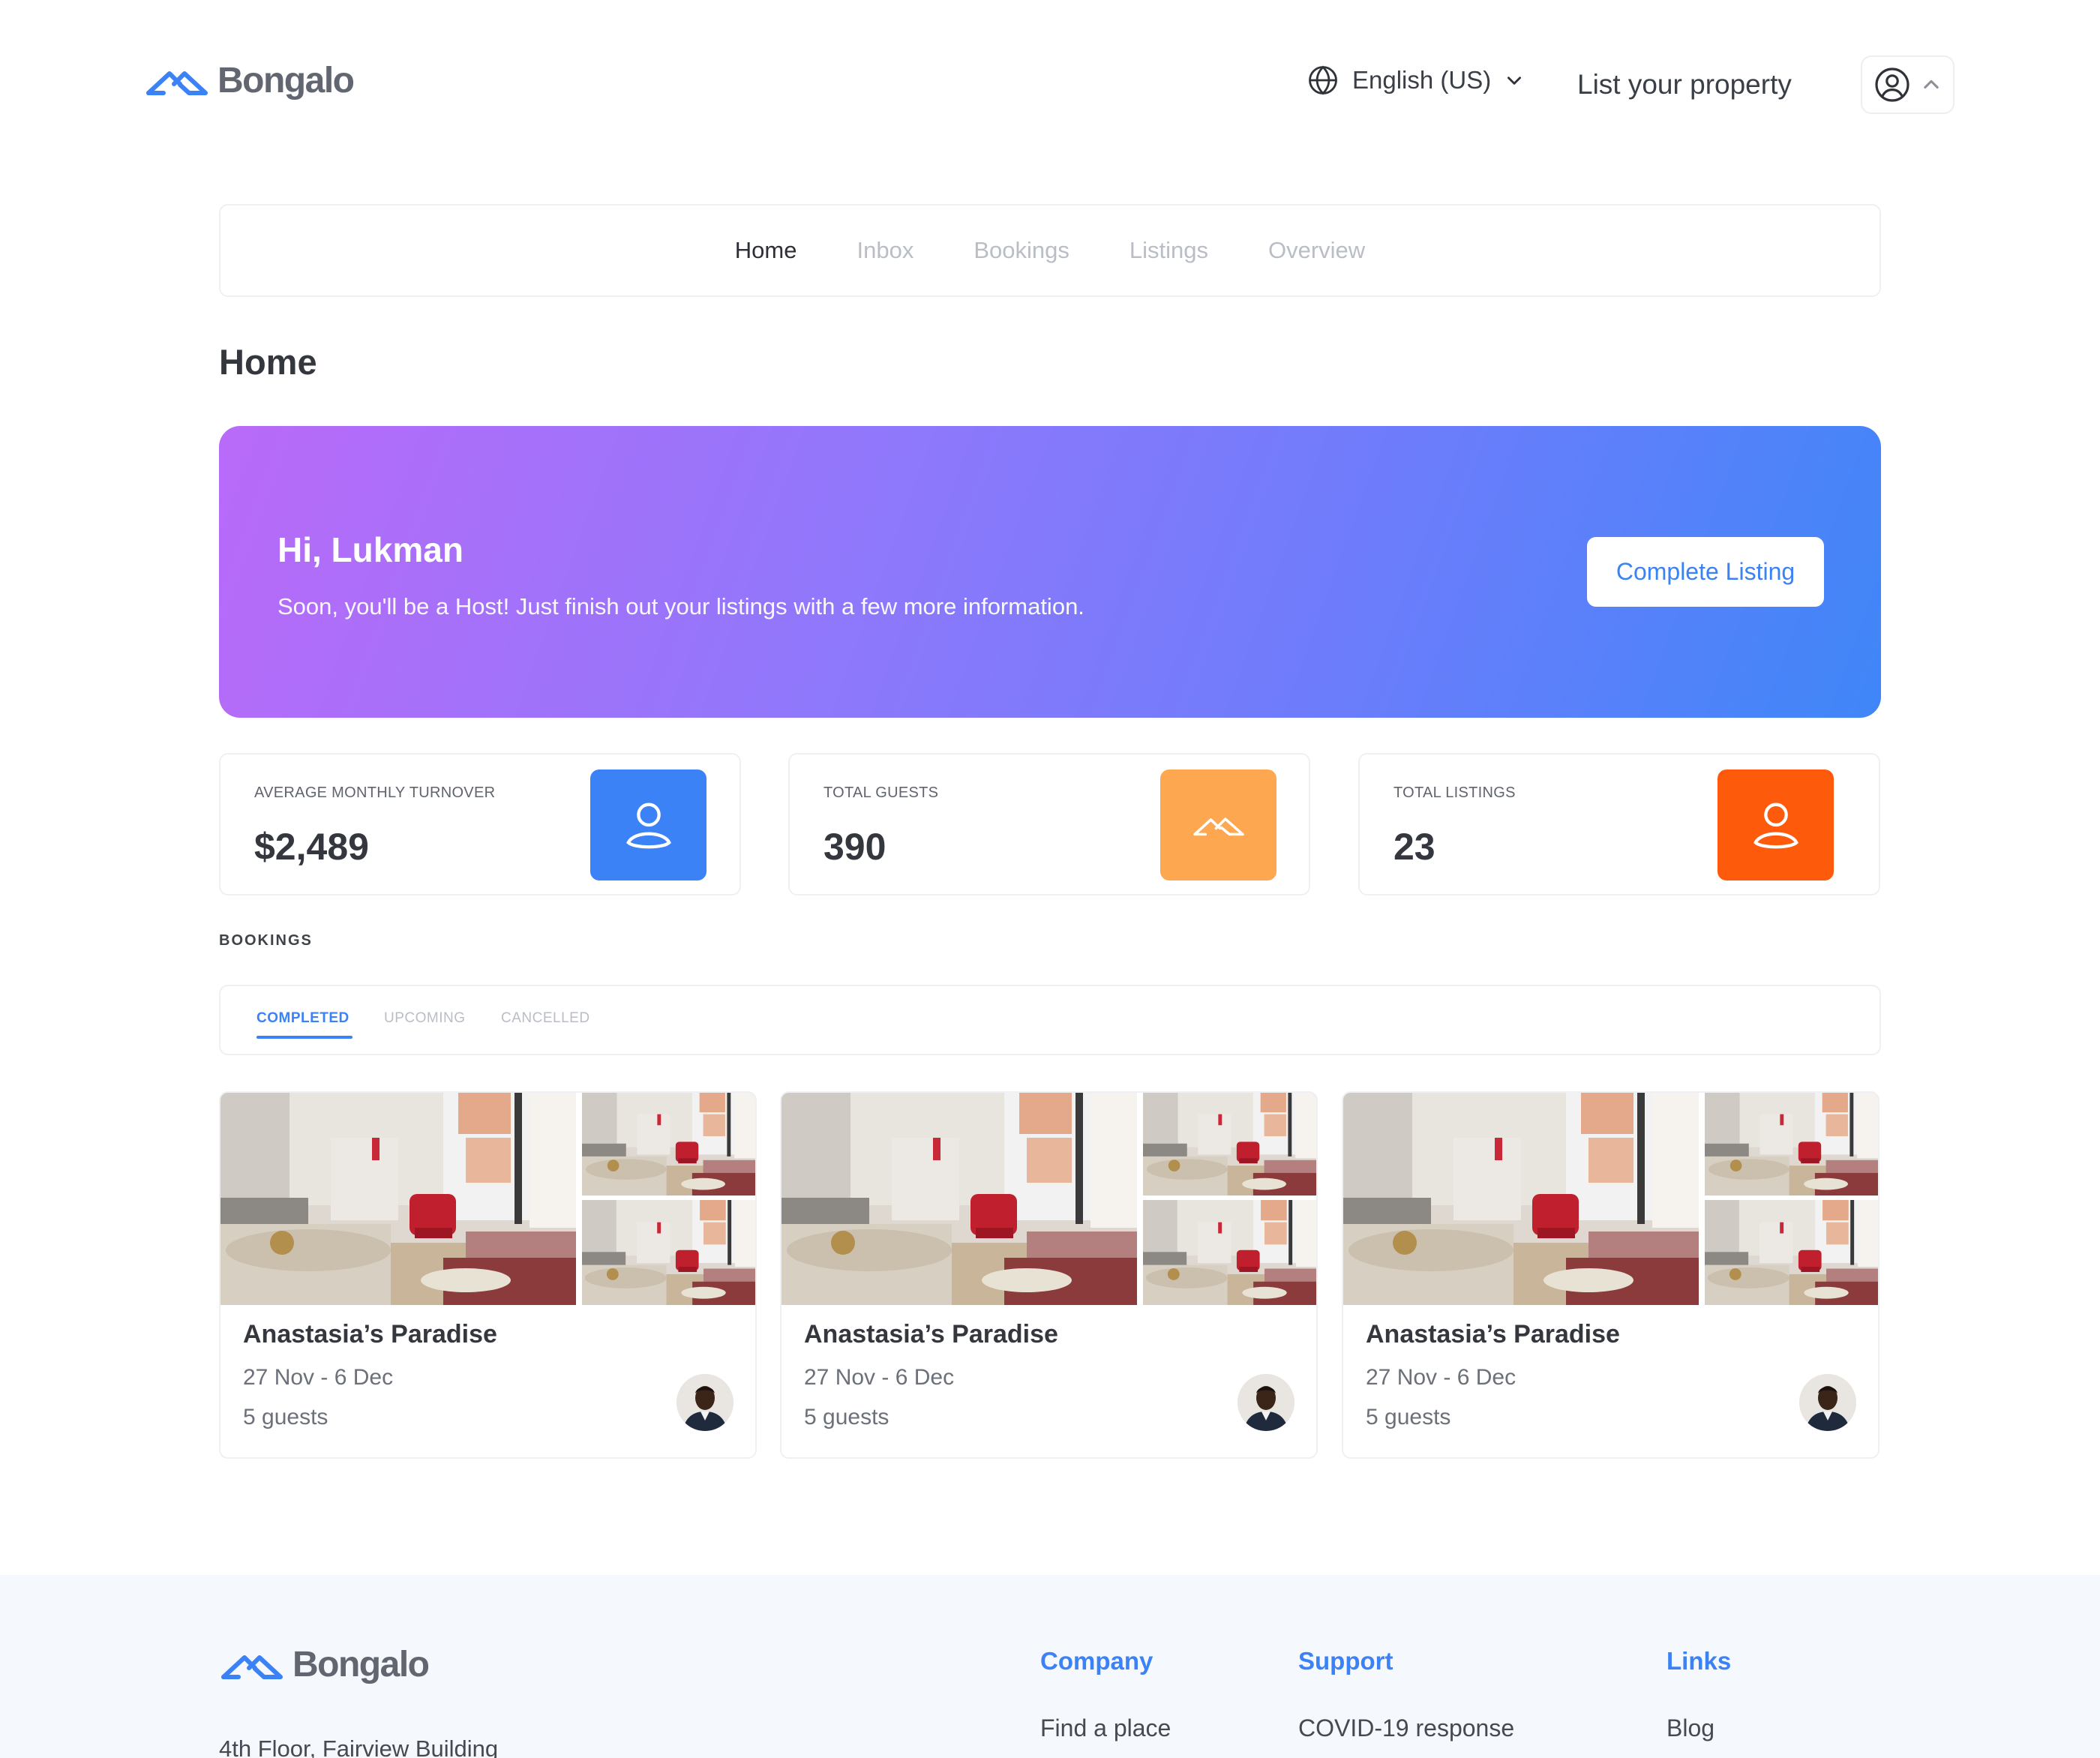  I want to click on footer-link: COVID-19 response, so click(1406, 1728).